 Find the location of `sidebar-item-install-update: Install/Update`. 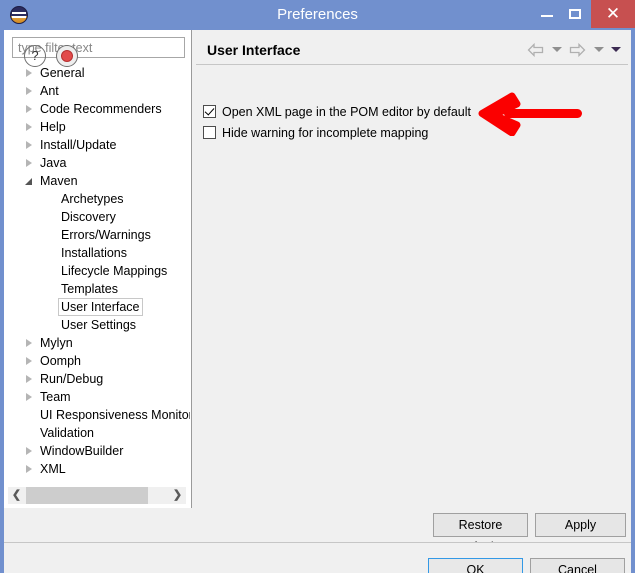

sidebar-item-install-update: Install/Update is located at coordinates (97, 145).